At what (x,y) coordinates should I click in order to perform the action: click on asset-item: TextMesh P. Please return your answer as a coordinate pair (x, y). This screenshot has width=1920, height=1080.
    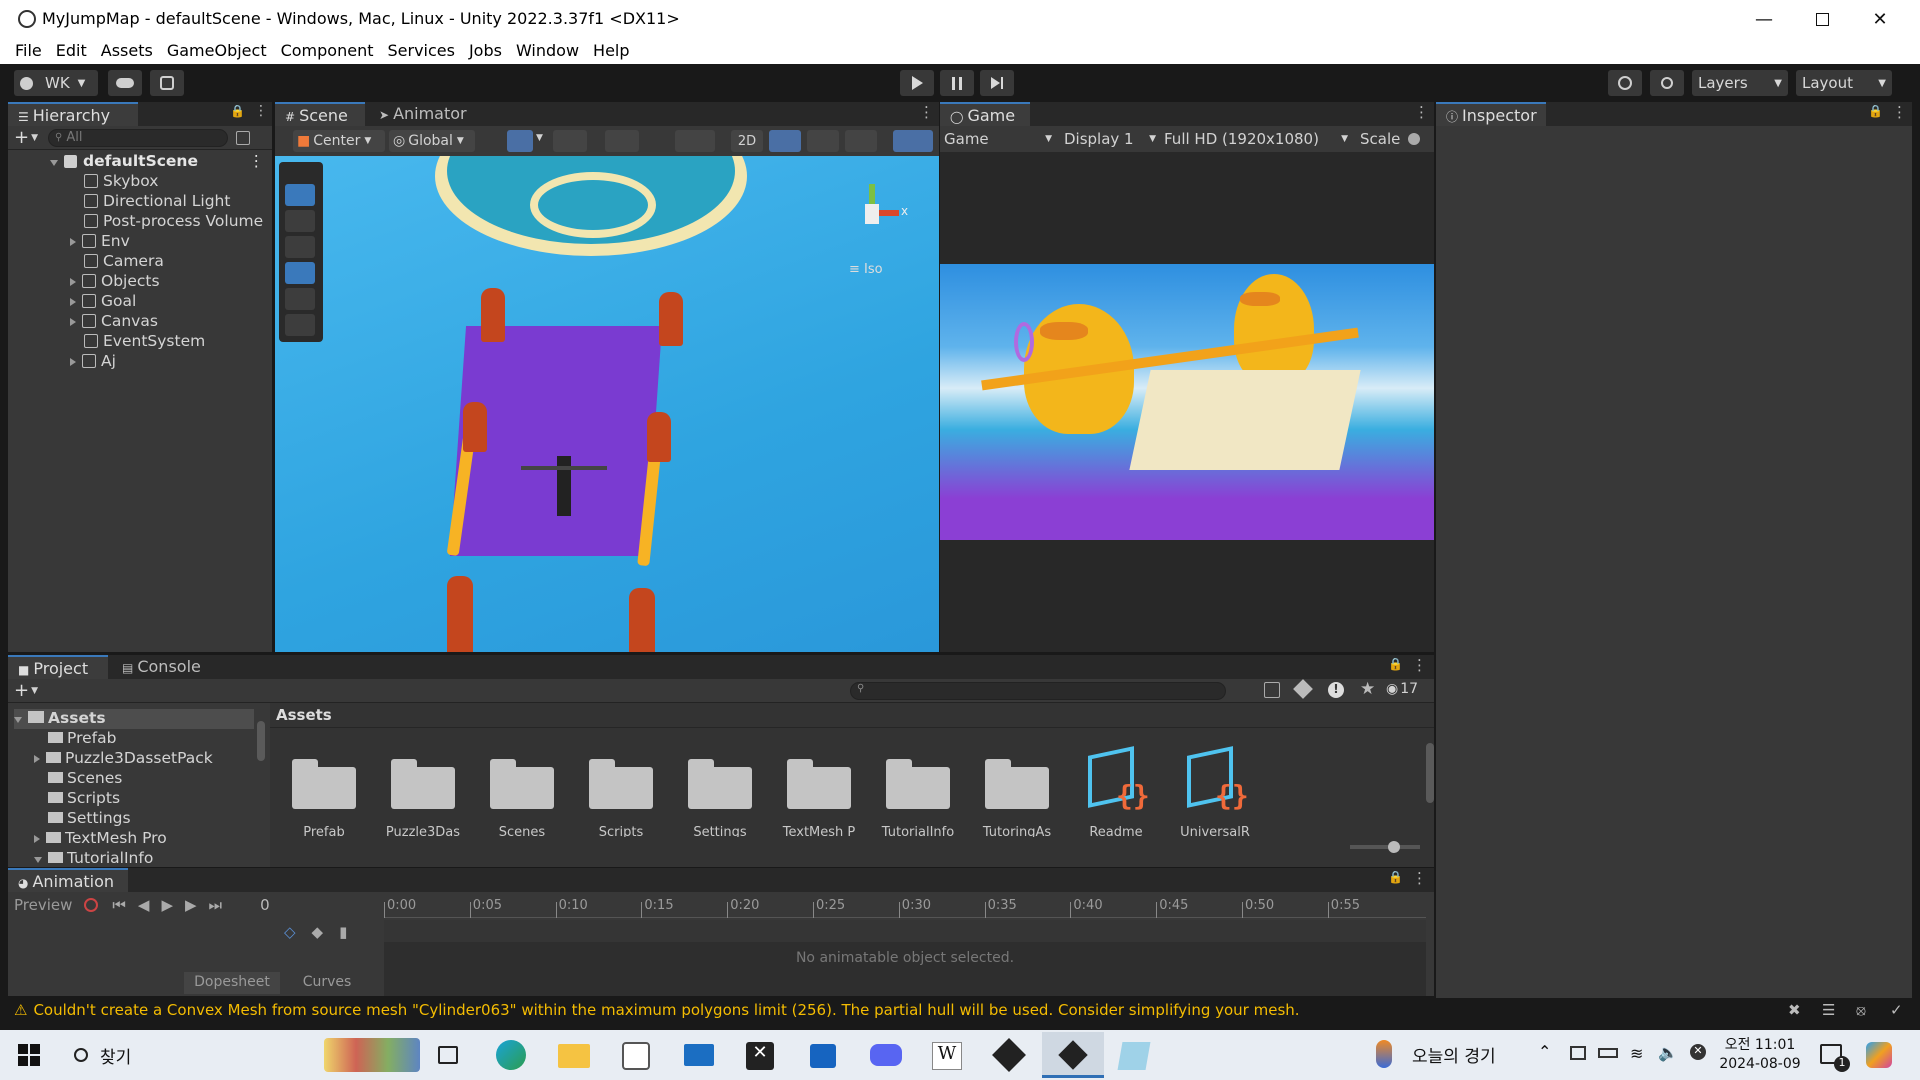
    Looking at the image, I should click on (819, 785).